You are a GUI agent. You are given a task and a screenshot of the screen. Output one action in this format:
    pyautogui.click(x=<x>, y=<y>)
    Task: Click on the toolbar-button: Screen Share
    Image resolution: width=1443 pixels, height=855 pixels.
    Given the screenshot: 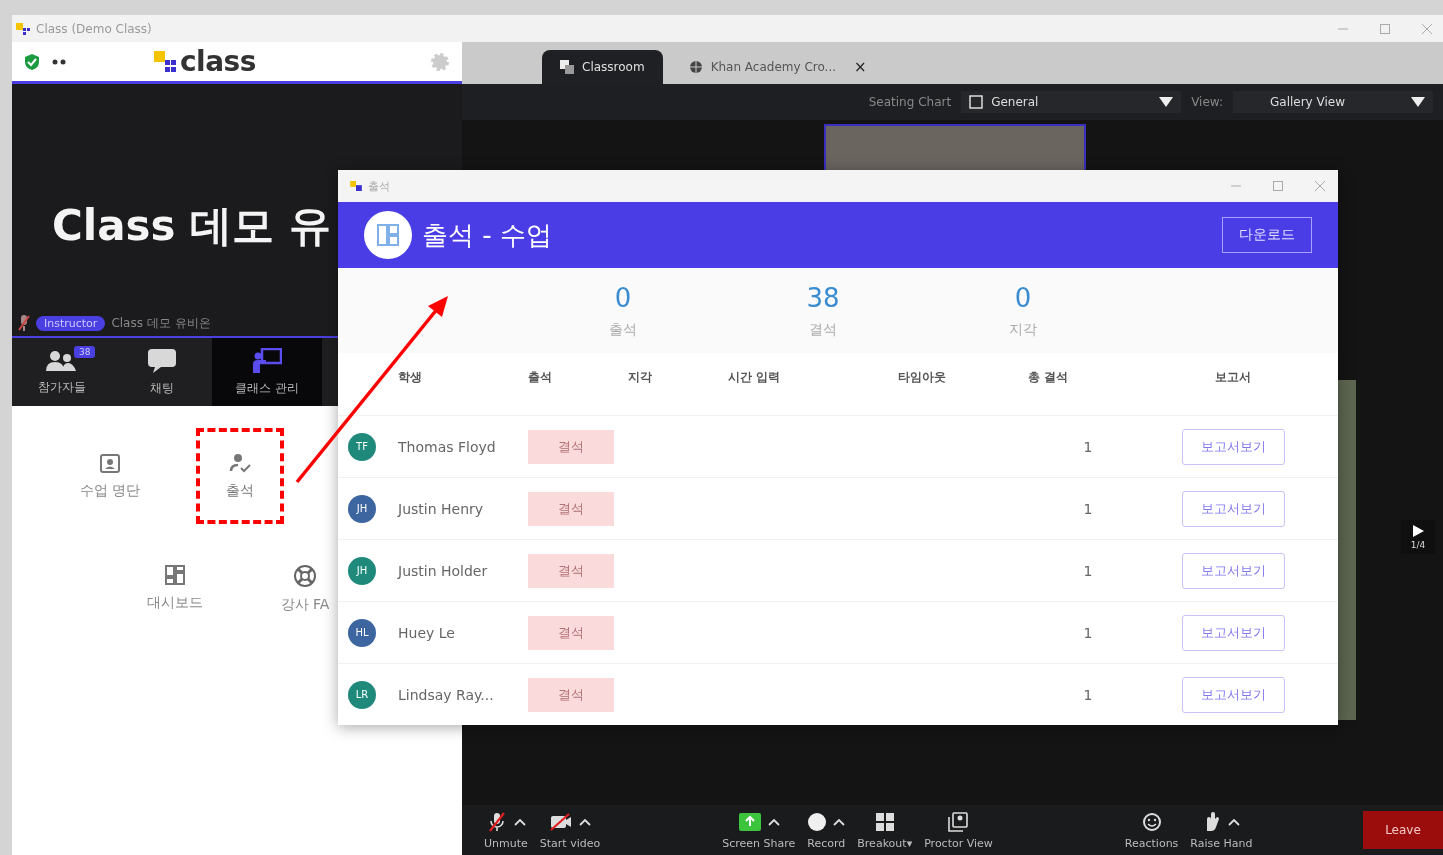 What is the action you would take?
    pyautogui.click(x=759, y=830)
    